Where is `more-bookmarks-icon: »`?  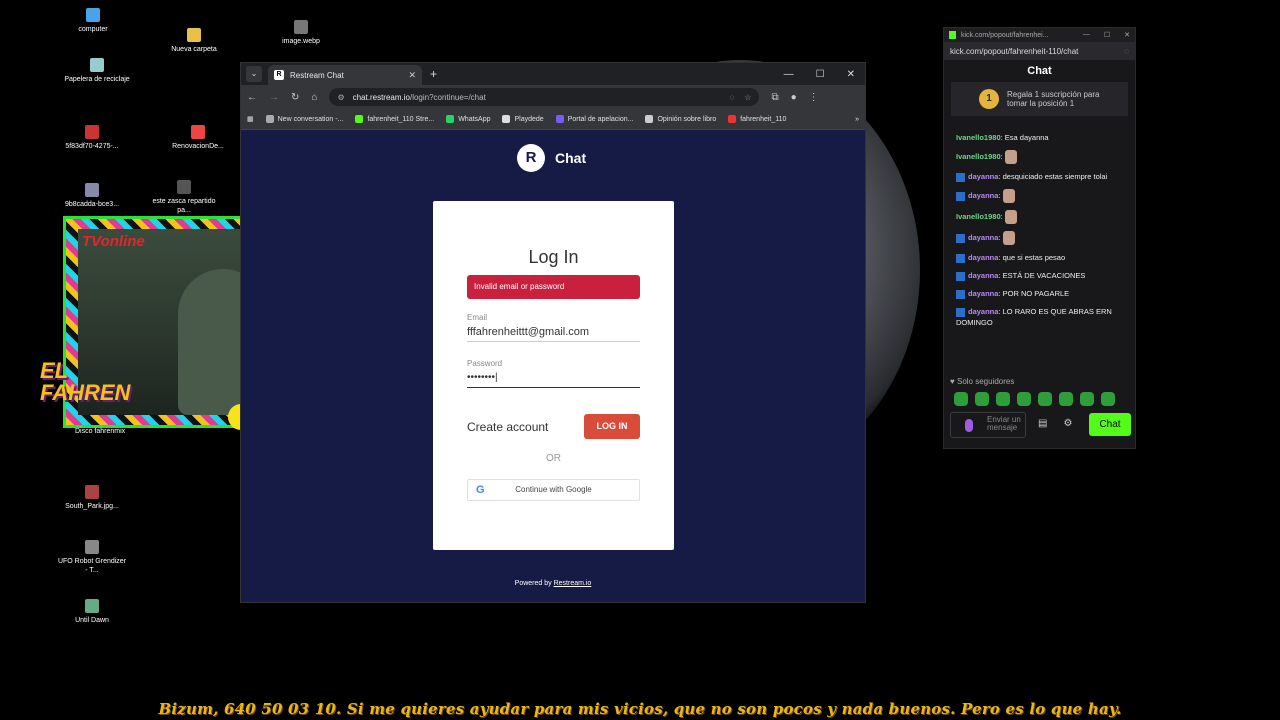
more-bookmarks-icon: » is located at coordinates (857, 119).